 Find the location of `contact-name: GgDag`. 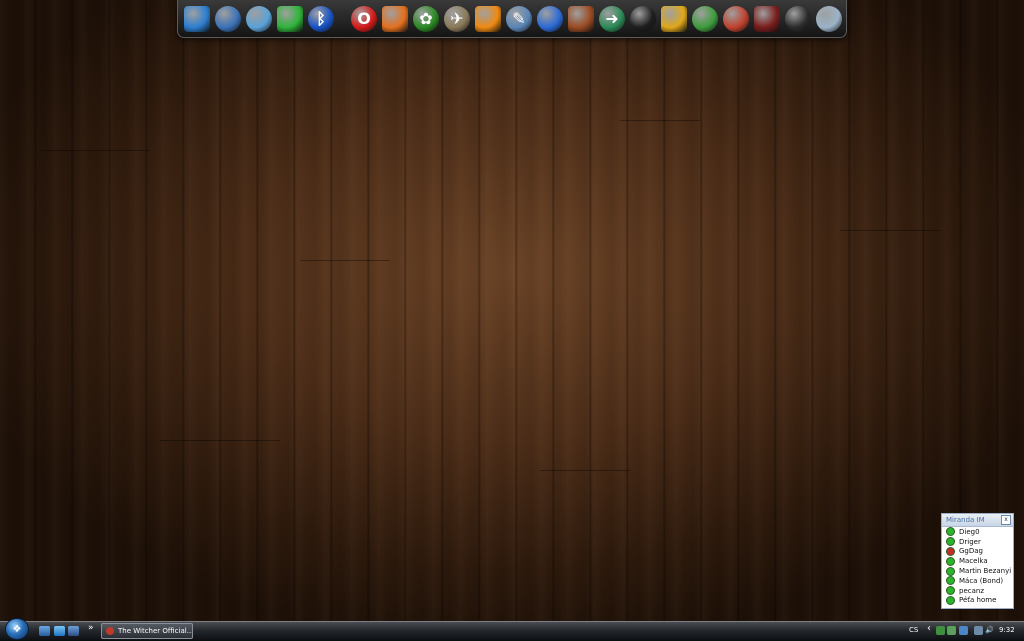

contact-name: GgDag is located at coordinates (971, 551).